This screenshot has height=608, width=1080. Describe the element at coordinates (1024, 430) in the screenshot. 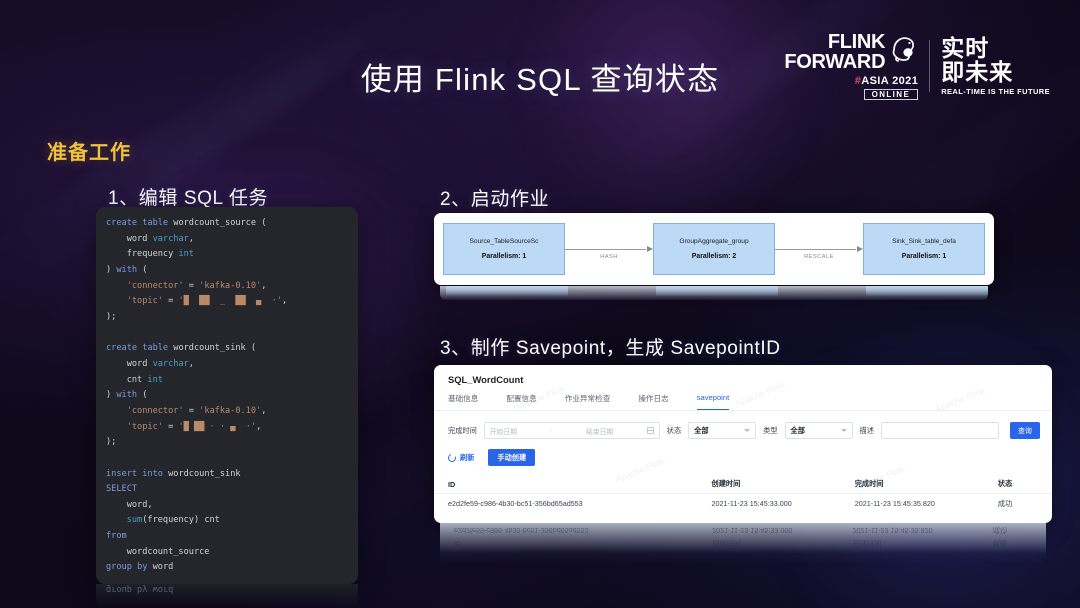

I see `query-button: 查询` at that location.